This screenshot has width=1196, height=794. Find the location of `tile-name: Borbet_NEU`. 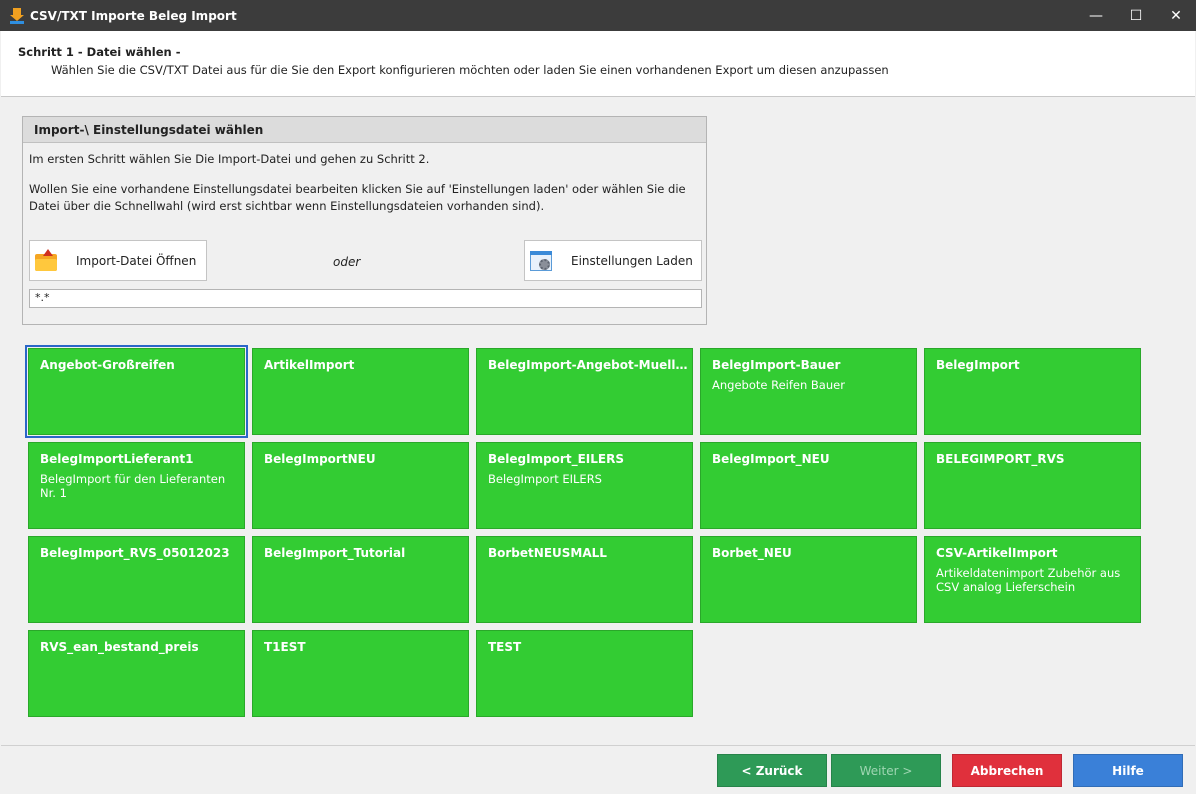

tile-name: Borbet_NEU is located at coordinates (752, 553).